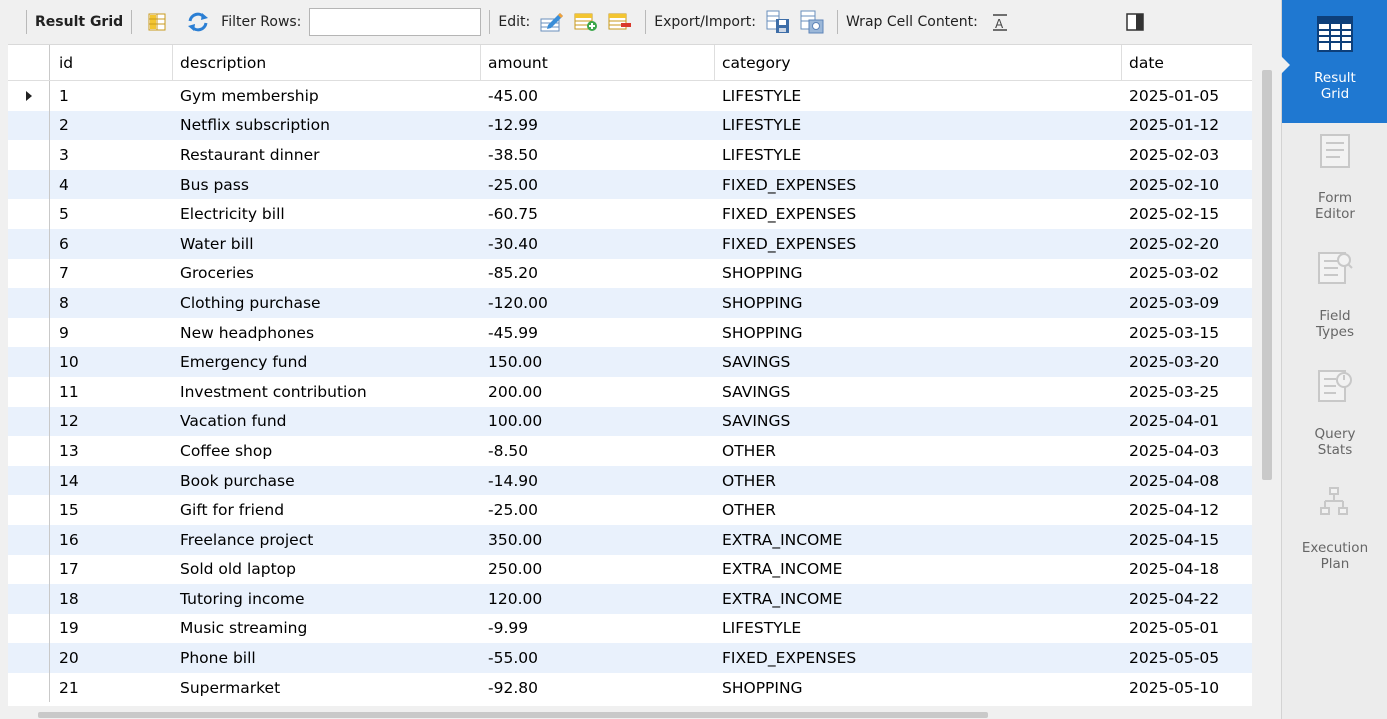 This screenshot has height=719, width=1387. What do you see at coordinates (1334, 187) in the screenshot?
I see `sidebar-item-form-editor: Form Editor` at bounding box center [1334, 187].